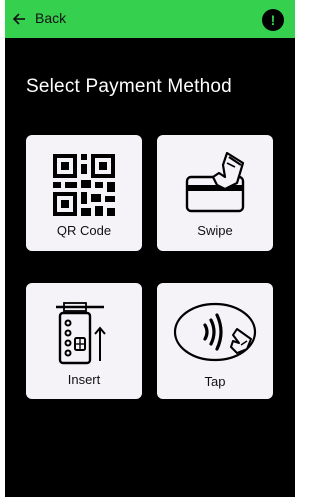  I want to click on card-swipe-icon, so click(215, 182).